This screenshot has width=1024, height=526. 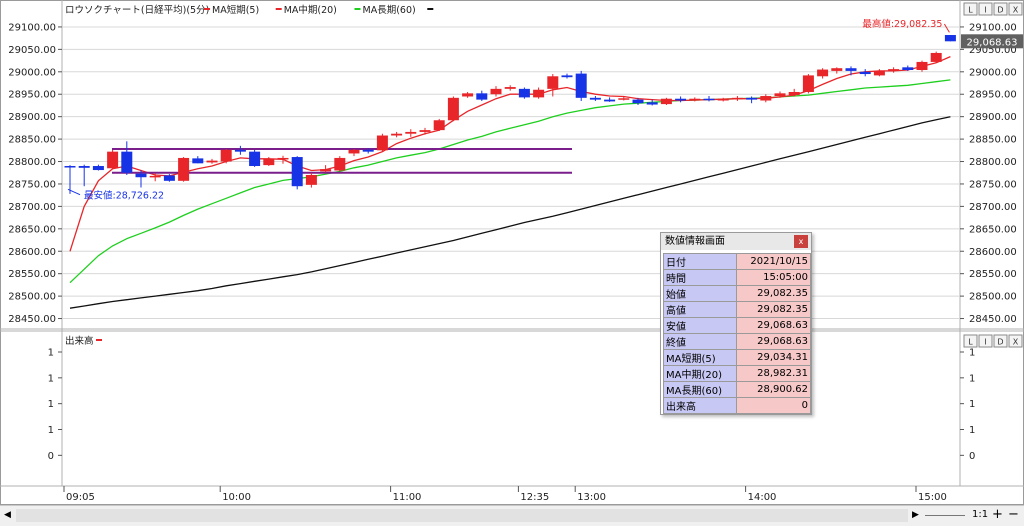 What do you see at coordinates (993, 184) in the screenshot?
I see `y-tick-label-right: 28750.00` at bounding box center [993, 184].